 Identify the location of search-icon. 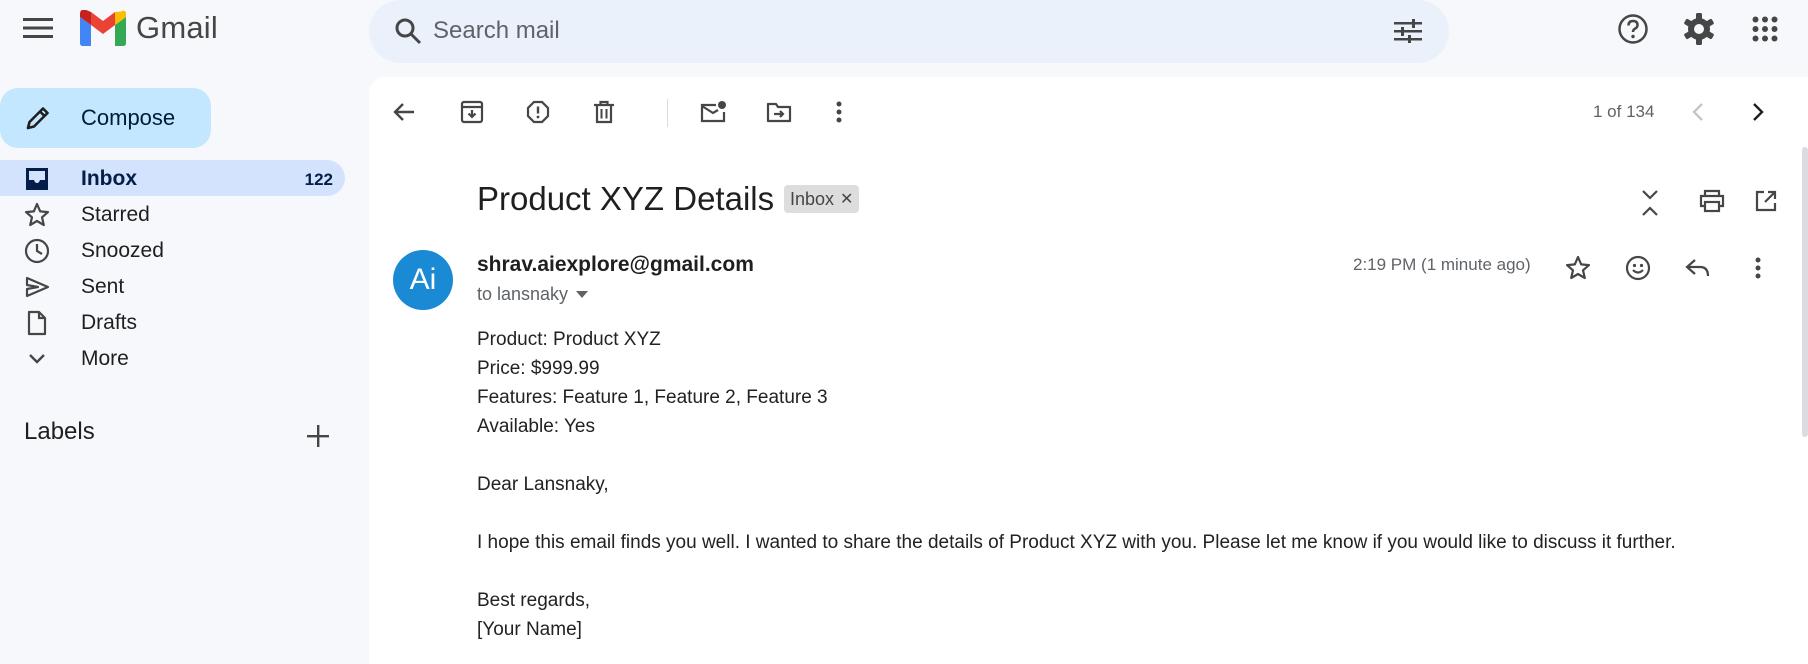
(408, 31).